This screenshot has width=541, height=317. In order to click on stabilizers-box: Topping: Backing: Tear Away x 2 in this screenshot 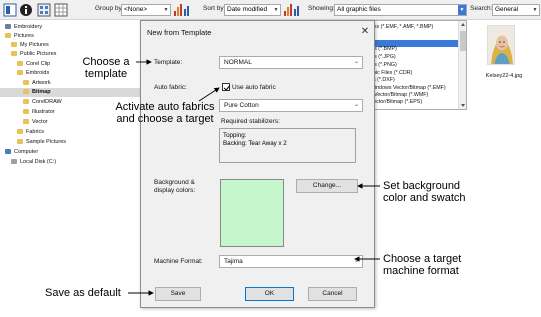, I will do `click(287, 145)`.